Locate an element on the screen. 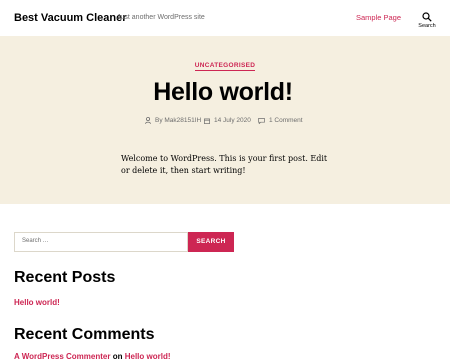 The image size is (450, 360). search-submit-button: SEARCH is located at coordinates (211, 242).